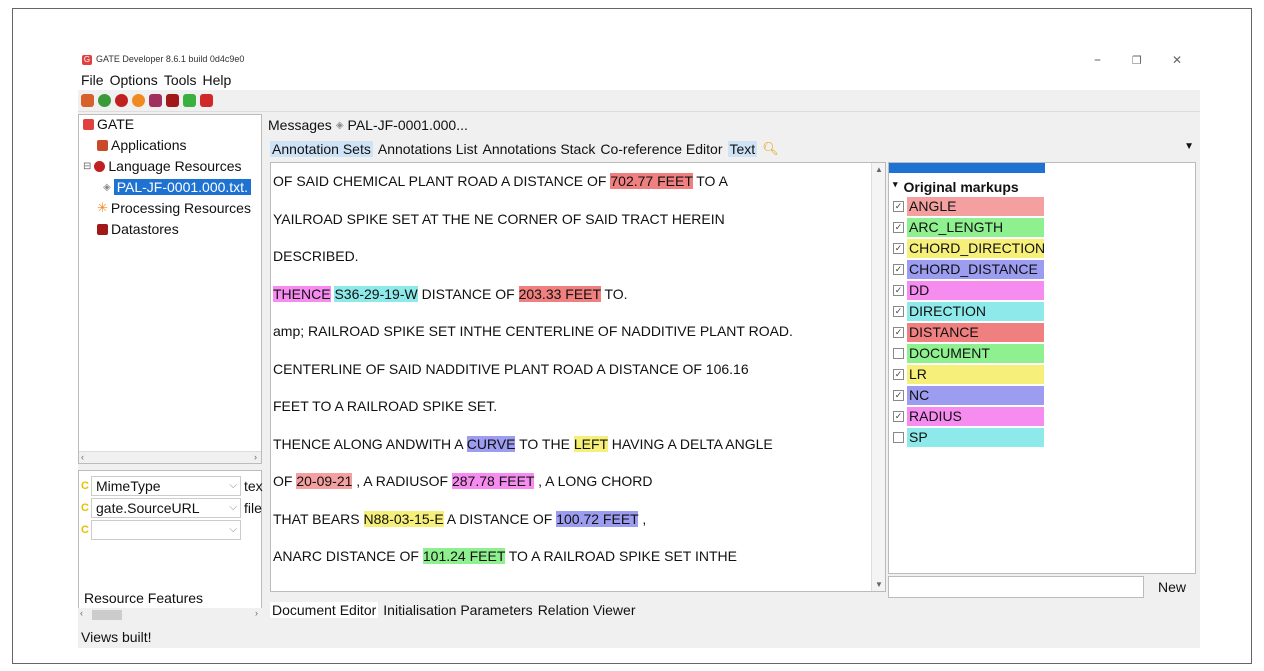 The width and height of the screenshot is (1264, 671). I want to click on annotation-type-chord-distance: ✓ CHORD_DISTANCE, so click(968, 269).